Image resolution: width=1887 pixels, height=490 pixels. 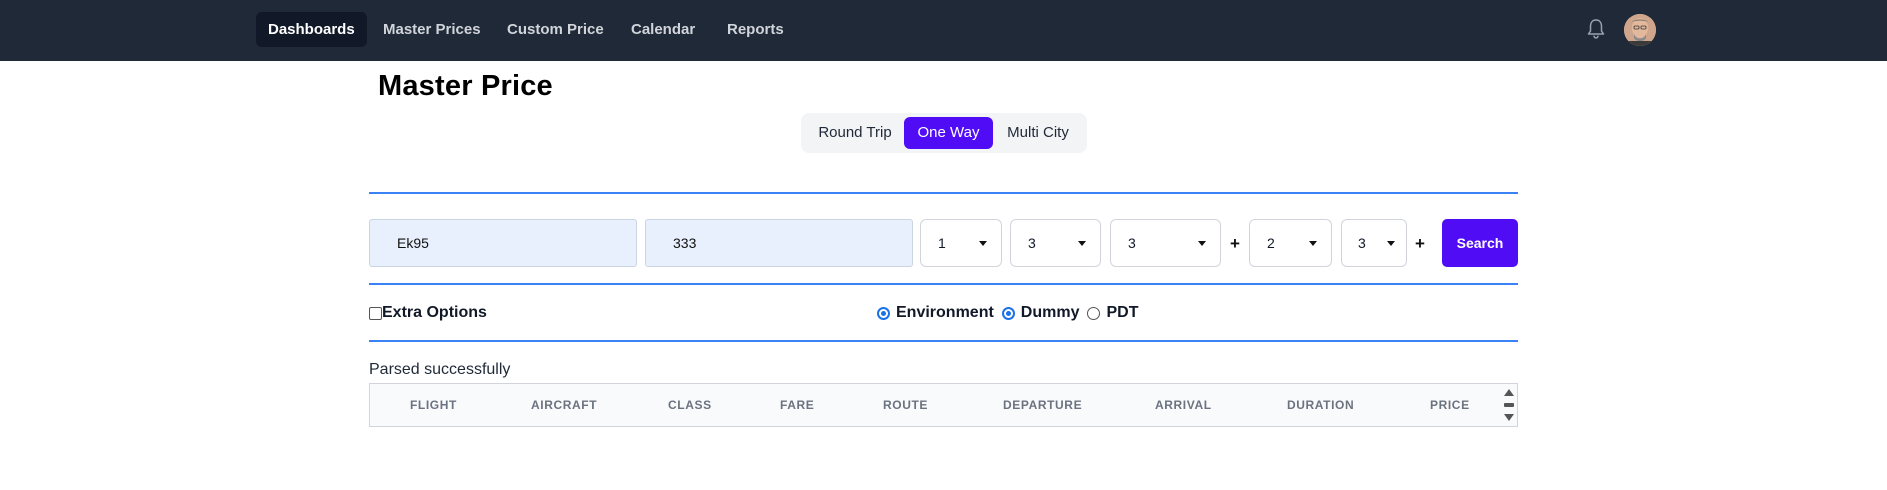 What do you see at coordinates (942, 243) in the screenshot?
I see `adults-select-value: 1` at bounding box center [942, 243].